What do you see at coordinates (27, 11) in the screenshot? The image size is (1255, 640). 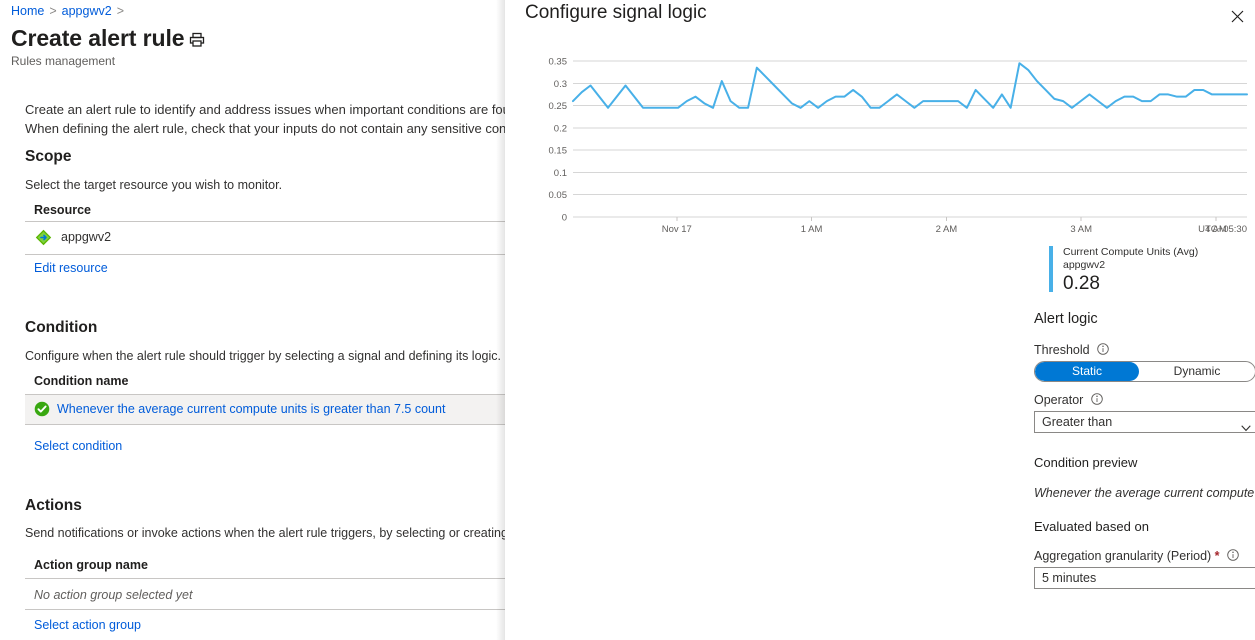 I see `breadcrumb-item-home: Home` at bounding box center [27, 11].